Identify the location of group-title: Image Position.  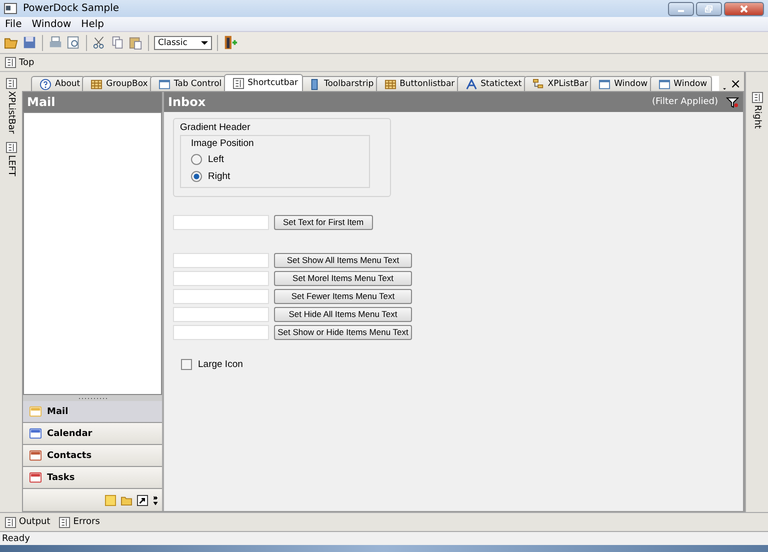
(223, 143).